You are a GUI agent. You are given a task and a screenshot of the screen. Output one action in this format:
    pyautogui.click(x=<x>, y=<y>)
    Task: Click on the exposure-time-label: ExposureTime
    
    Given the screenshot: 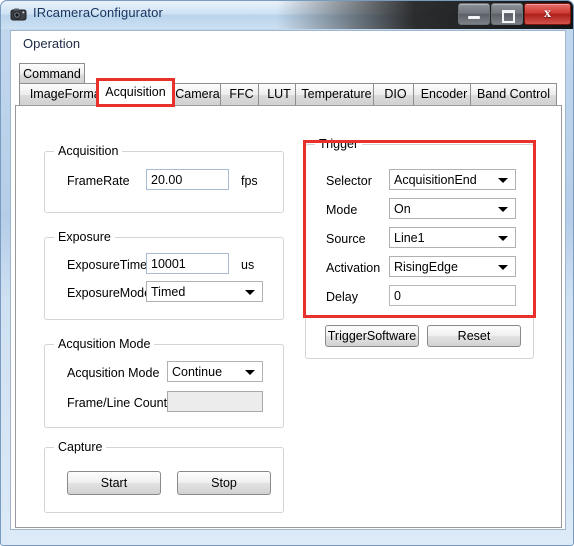 What is the action you would take?
    pyautogui.click(x=107, y=265)
    